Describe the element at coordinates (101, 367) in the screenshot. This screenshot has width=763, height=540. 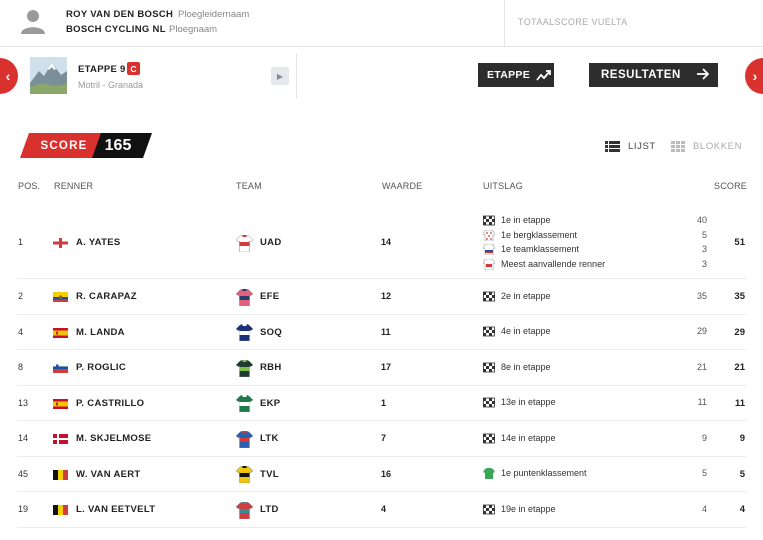
I see `rider-name: P. ROGLIC` at that location.